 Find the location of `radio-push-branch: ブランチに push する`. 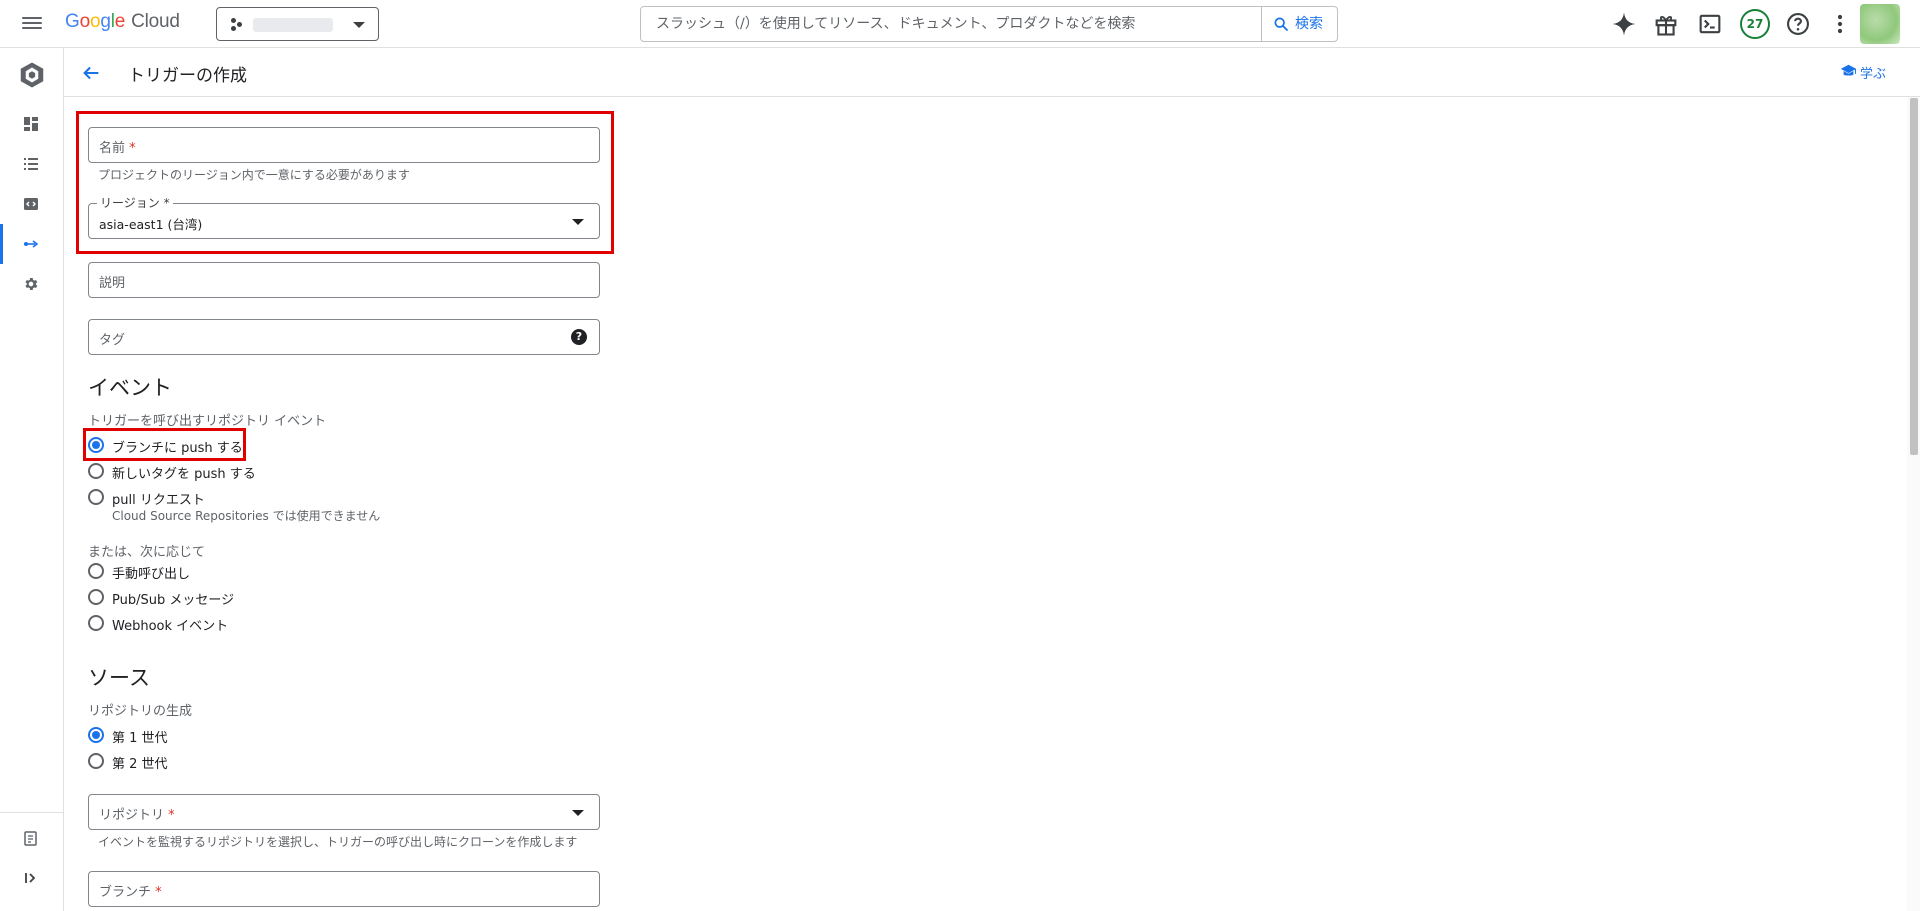

radio-push-branch: ブランチに push する is located at coordinates (165, 445).